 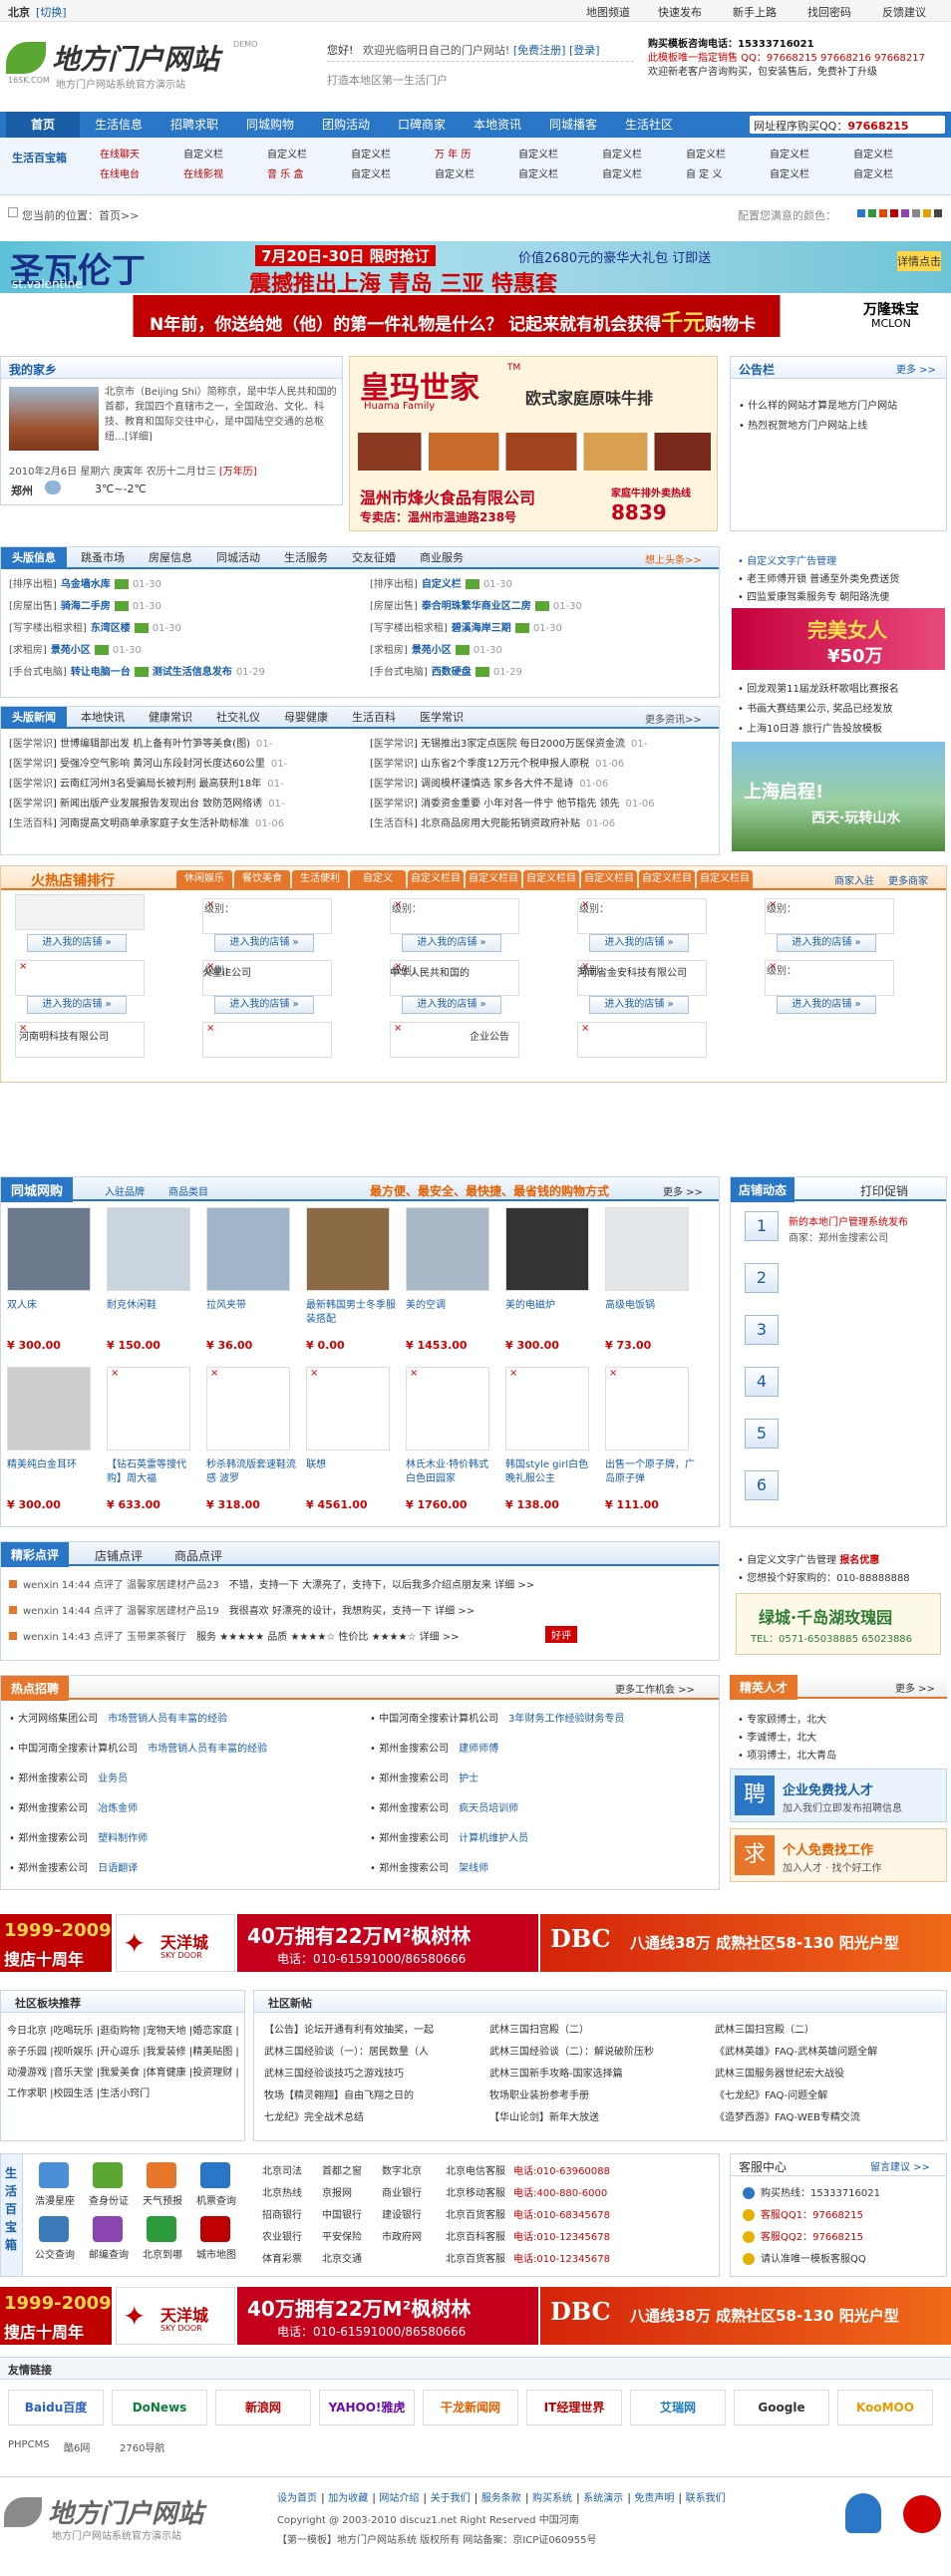 What do you see at coordinates (118, 1808) in the screenshot?
I see `job-title: 冶炼金师` at bounding box center [118, 1808].